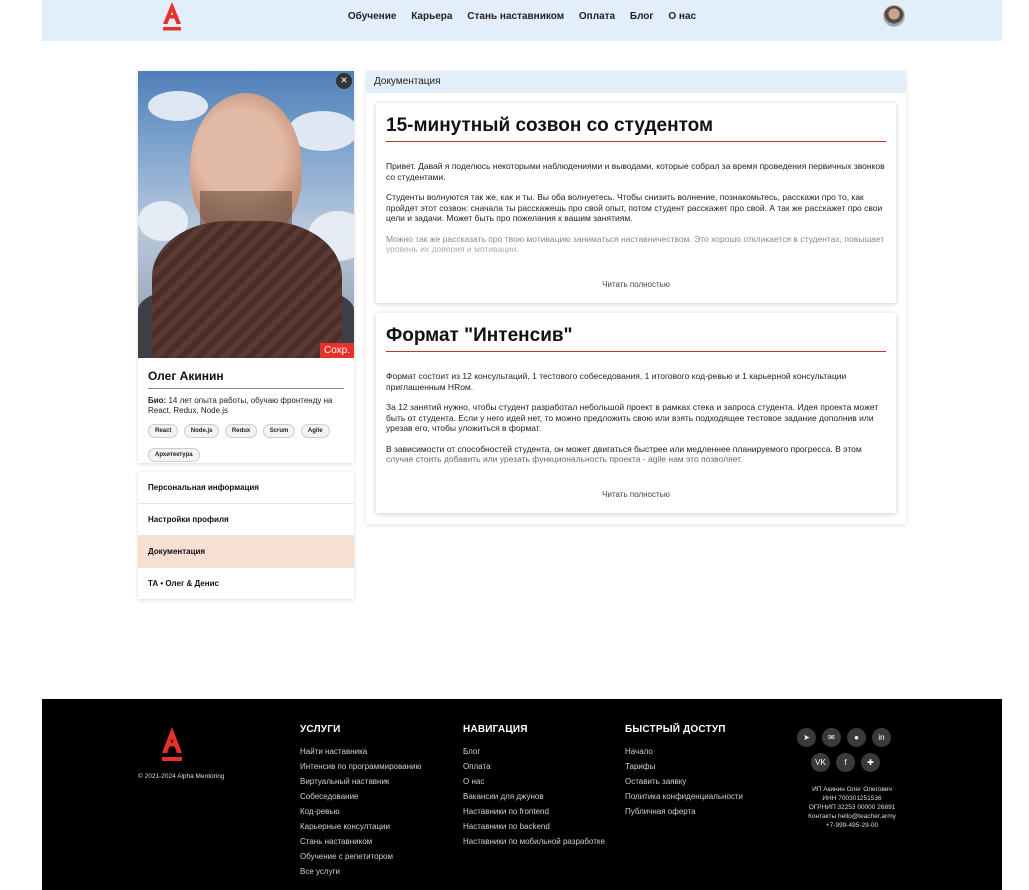  I want to click on menu-item-ta: ТА • Олег & Денис, so click(246, 583).